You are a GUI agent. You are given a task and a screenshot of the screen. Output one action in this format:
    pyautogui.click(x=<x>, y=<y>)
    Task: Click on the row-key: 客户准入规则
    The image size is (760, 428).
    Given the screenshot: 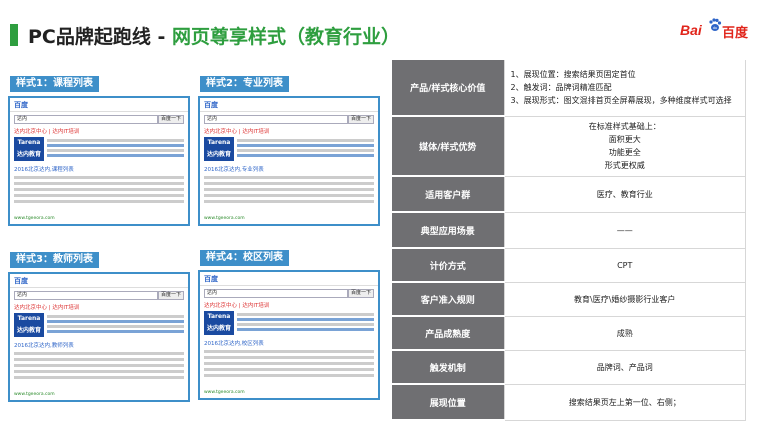 What is the action you would take?
    pyautogui.click(x=448, y=299)
    